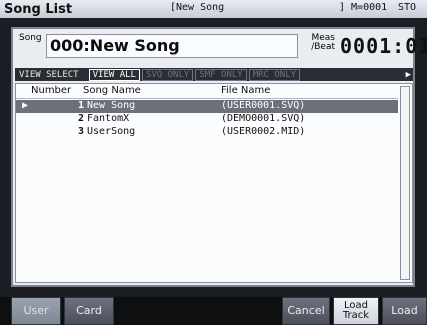 The image size is (427, 325). Describe the element at coordinates (114, 74) in the screenshot. I see `view-all-option: VIEW ALL` at that location.